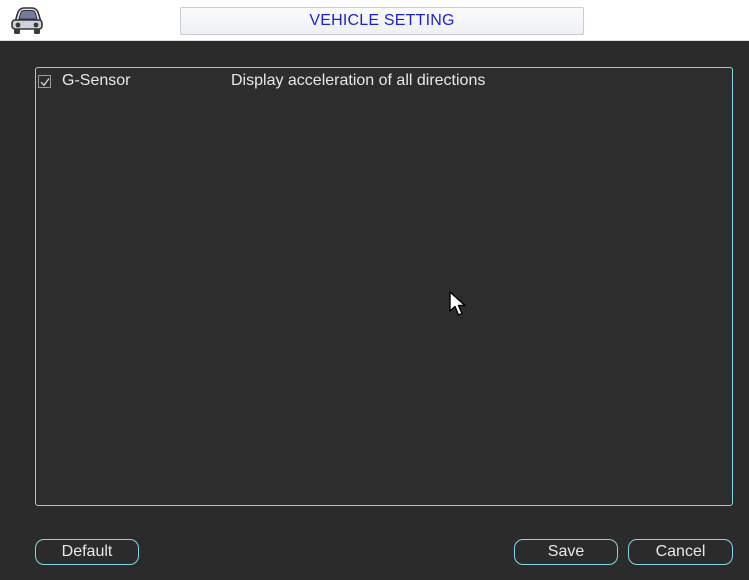  I want to click on title-bar: VEHICLE SETTING, so click(374, 20).